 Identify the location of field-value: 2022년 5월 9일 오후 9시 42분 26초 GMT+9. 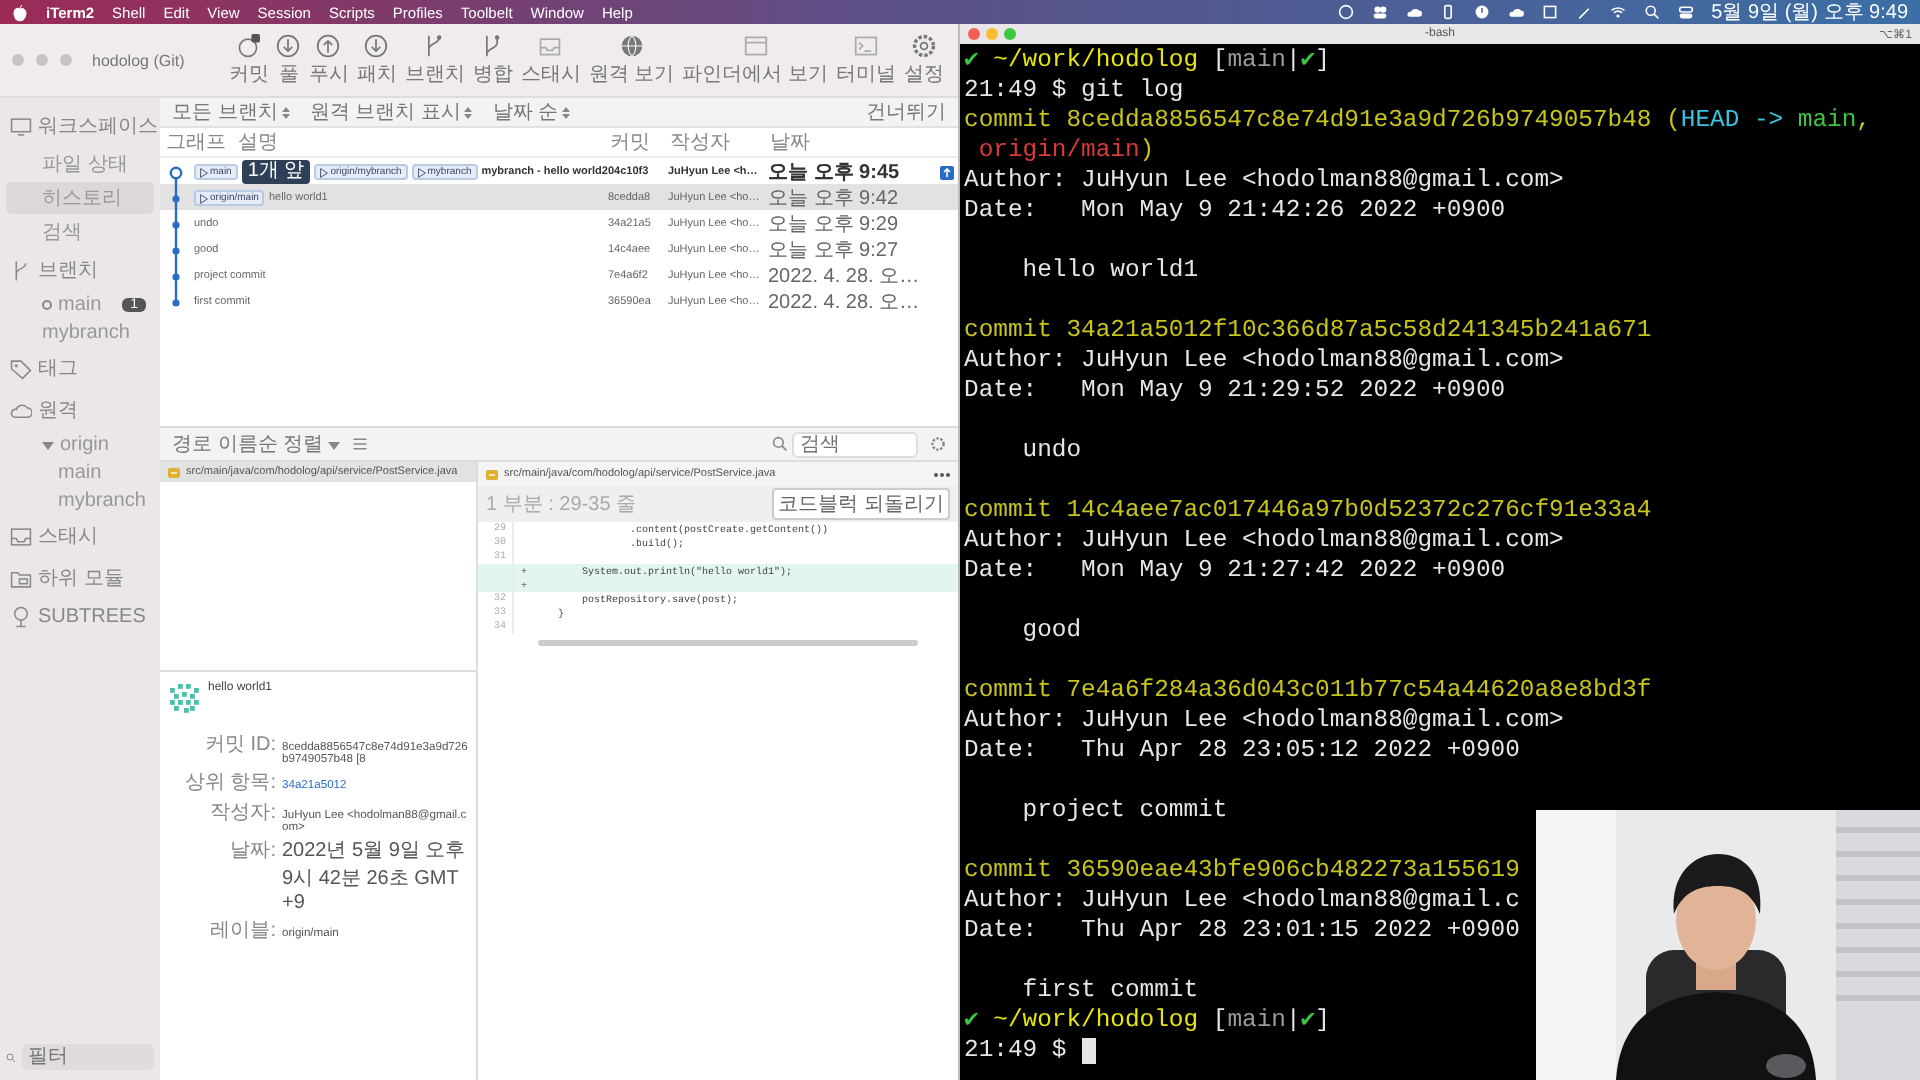
(375, 876).